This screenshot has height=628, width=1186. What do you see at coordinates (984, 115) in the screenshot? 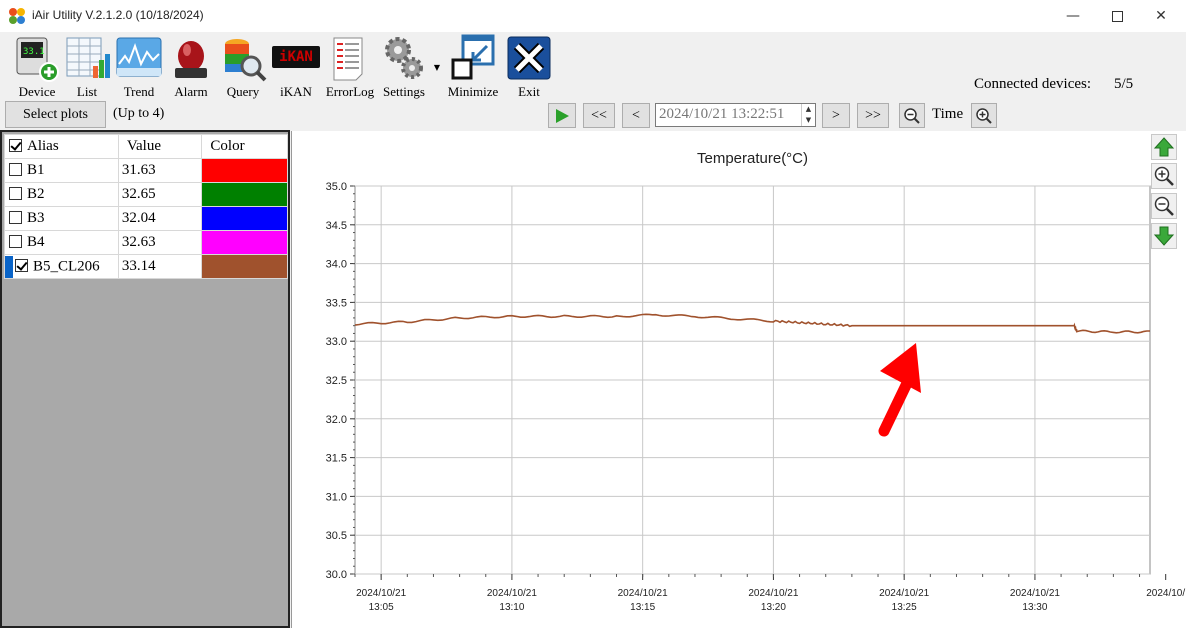
I see `time-zoom-in-button` at bounding box center [984, 115].